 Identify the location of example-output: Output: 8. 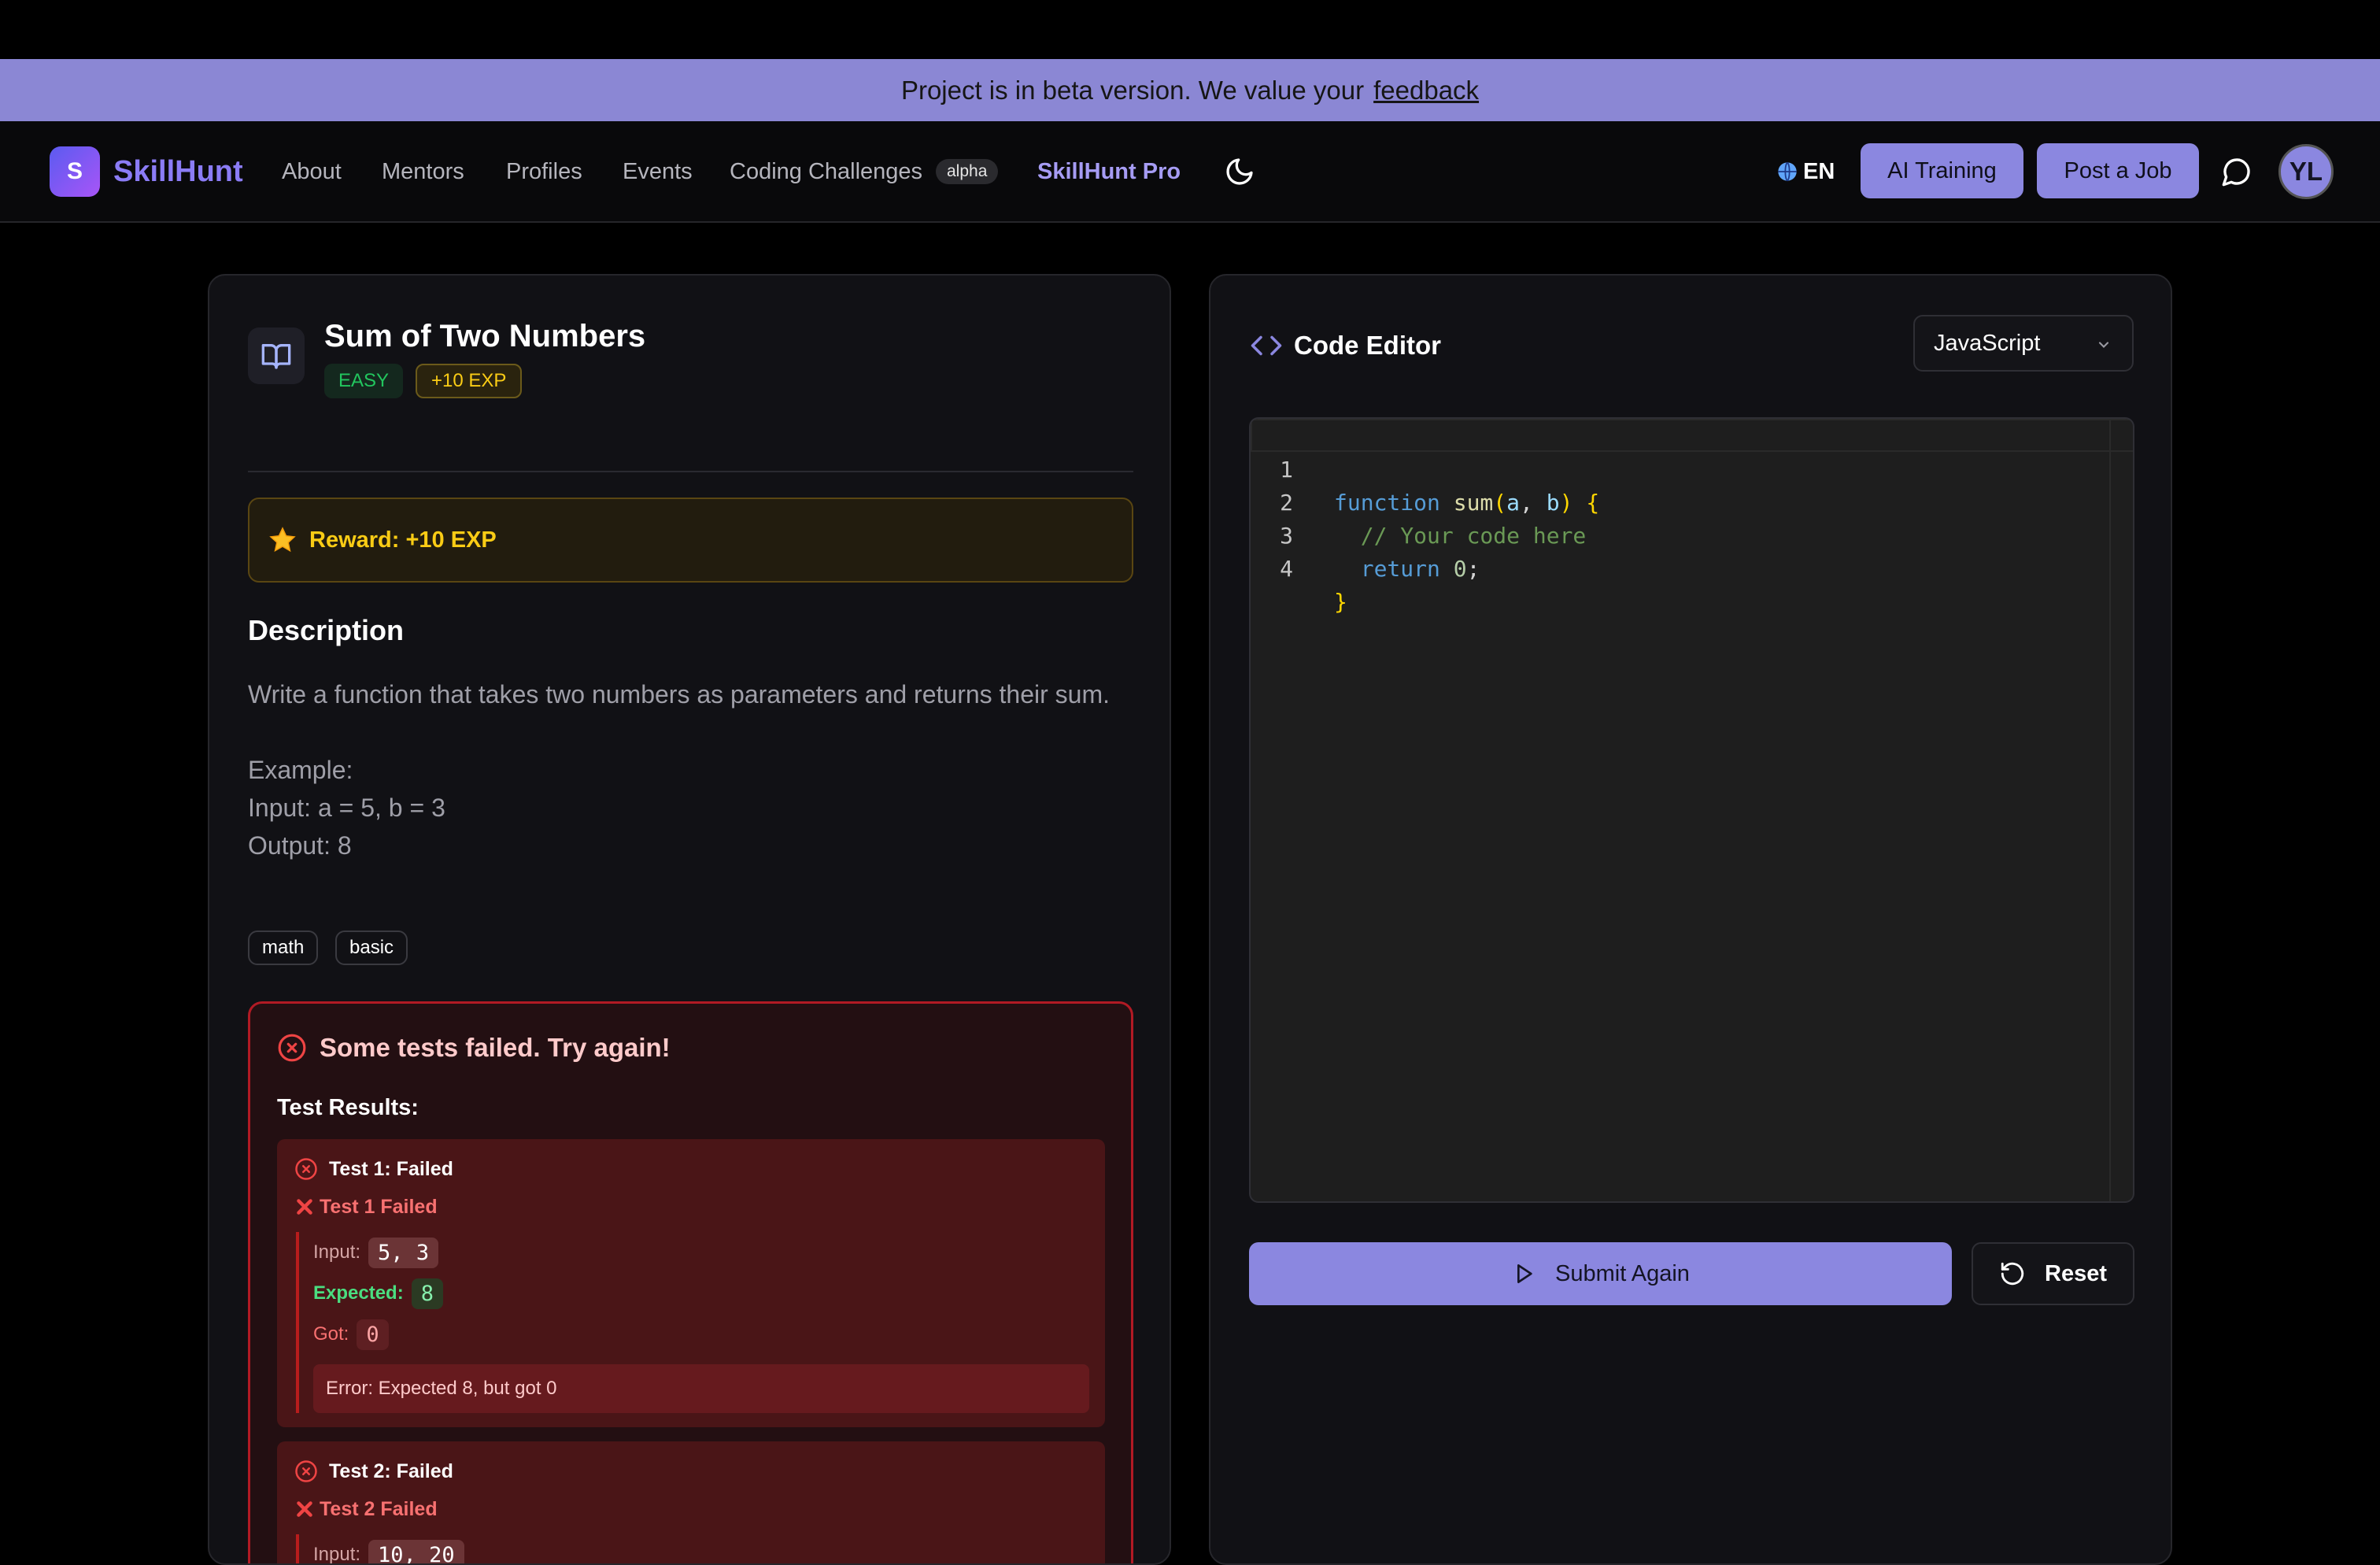
(690, 845).